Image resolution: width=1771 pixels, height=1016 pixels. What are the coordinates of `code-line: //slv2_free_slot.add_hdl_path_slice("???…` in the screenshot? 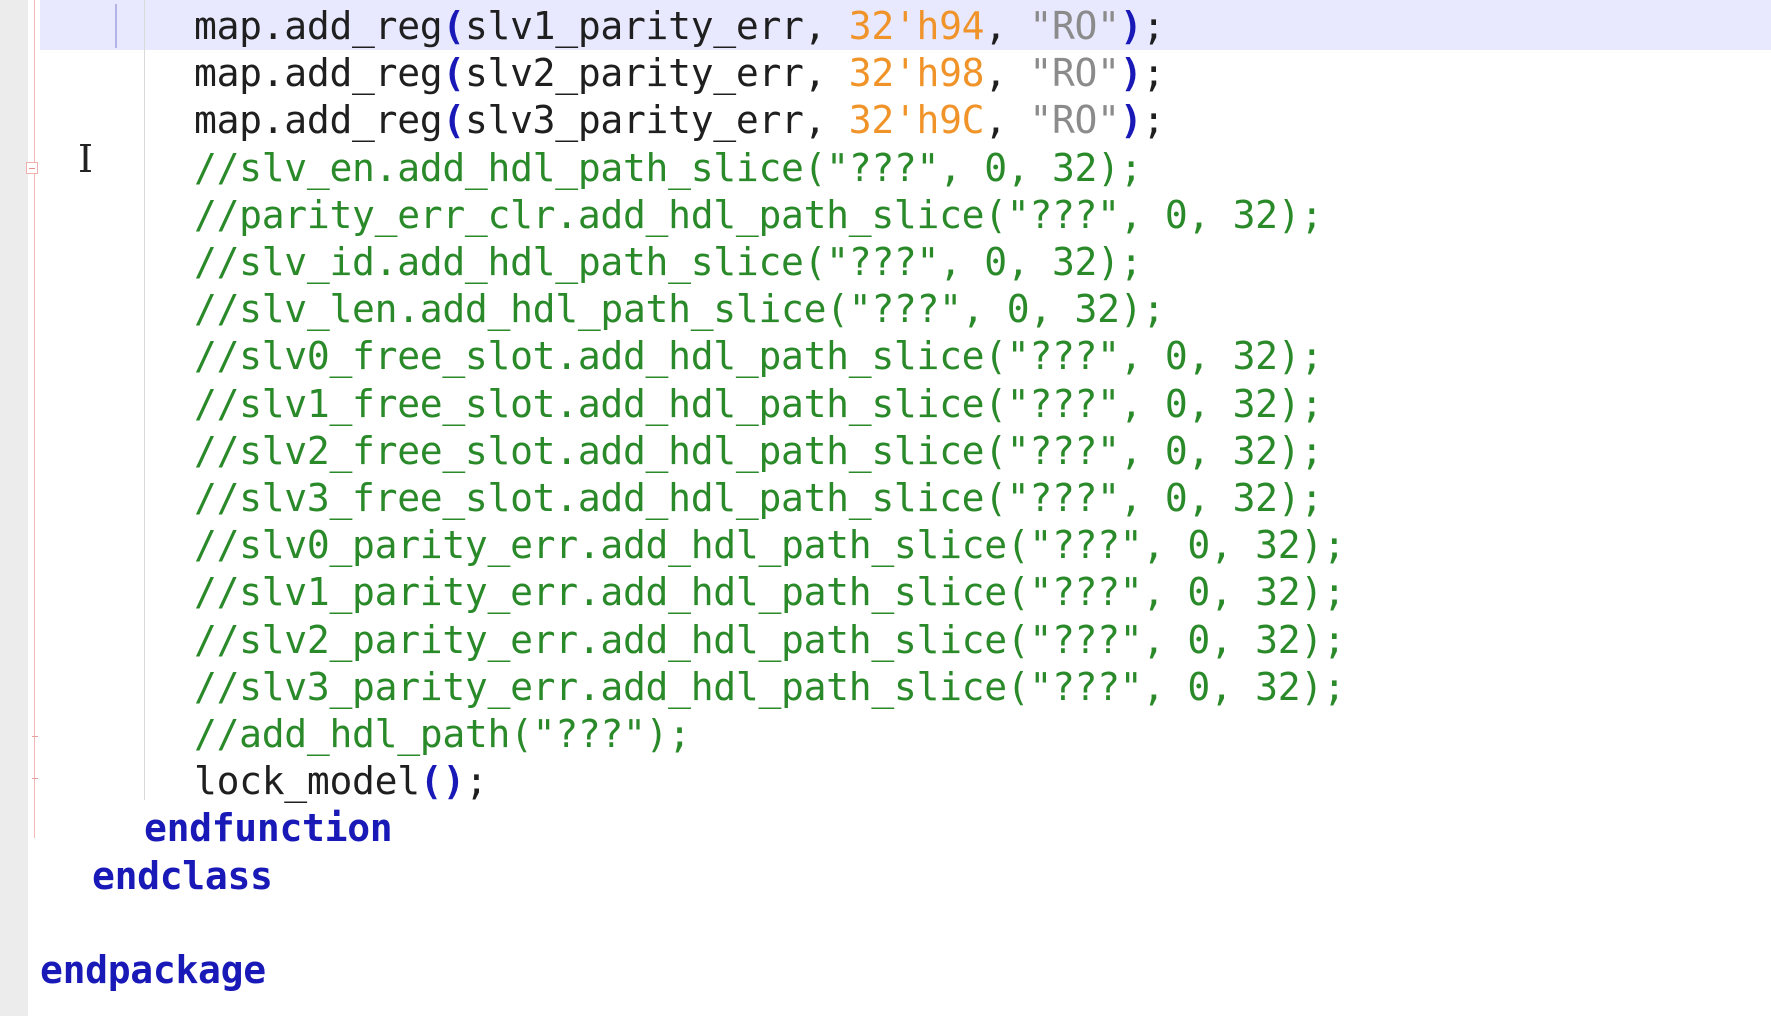 It's located at (758, 451).